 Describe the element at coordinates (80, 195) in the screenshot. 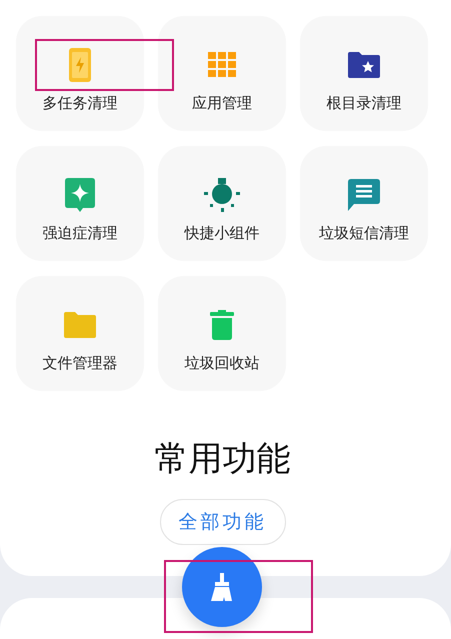

I see `sparkle-badge-icon` at that location.